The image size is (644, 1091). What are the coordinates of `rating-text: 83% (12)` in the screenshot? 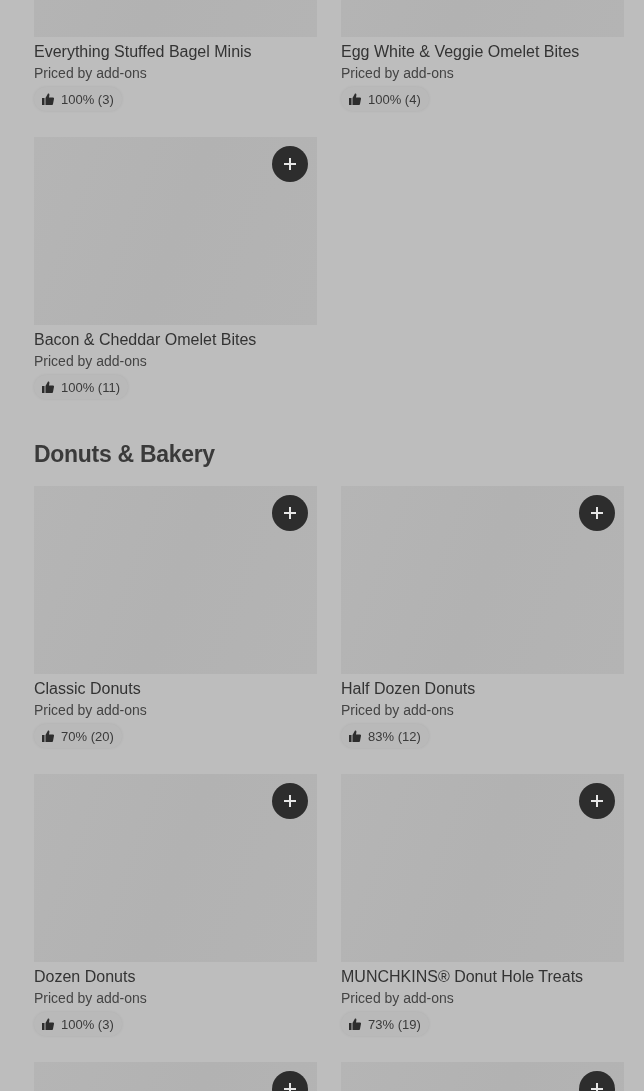 It's located at (394, 736).